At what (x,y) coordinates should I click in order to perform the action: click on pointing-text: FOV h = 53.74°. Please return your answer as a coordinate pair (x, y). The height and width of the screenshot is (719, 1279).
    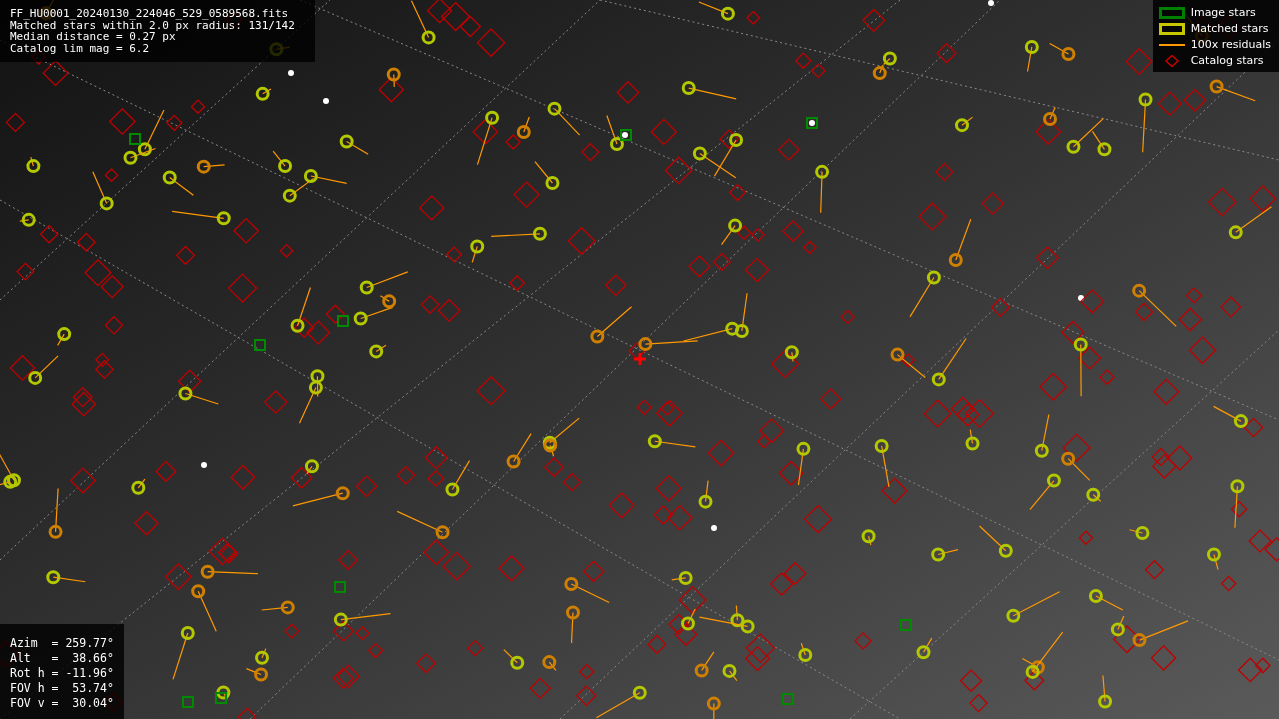
    Looking at the image, I should click on (62, 688).